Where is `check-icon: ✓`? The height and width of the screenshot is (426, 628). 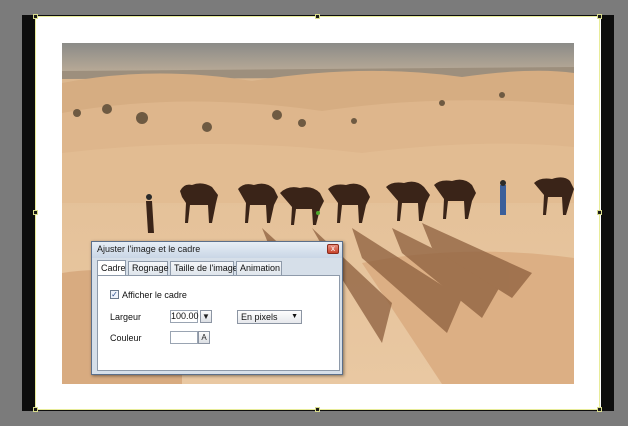 check-icon: ✓ is located at coordinates (114, 294).